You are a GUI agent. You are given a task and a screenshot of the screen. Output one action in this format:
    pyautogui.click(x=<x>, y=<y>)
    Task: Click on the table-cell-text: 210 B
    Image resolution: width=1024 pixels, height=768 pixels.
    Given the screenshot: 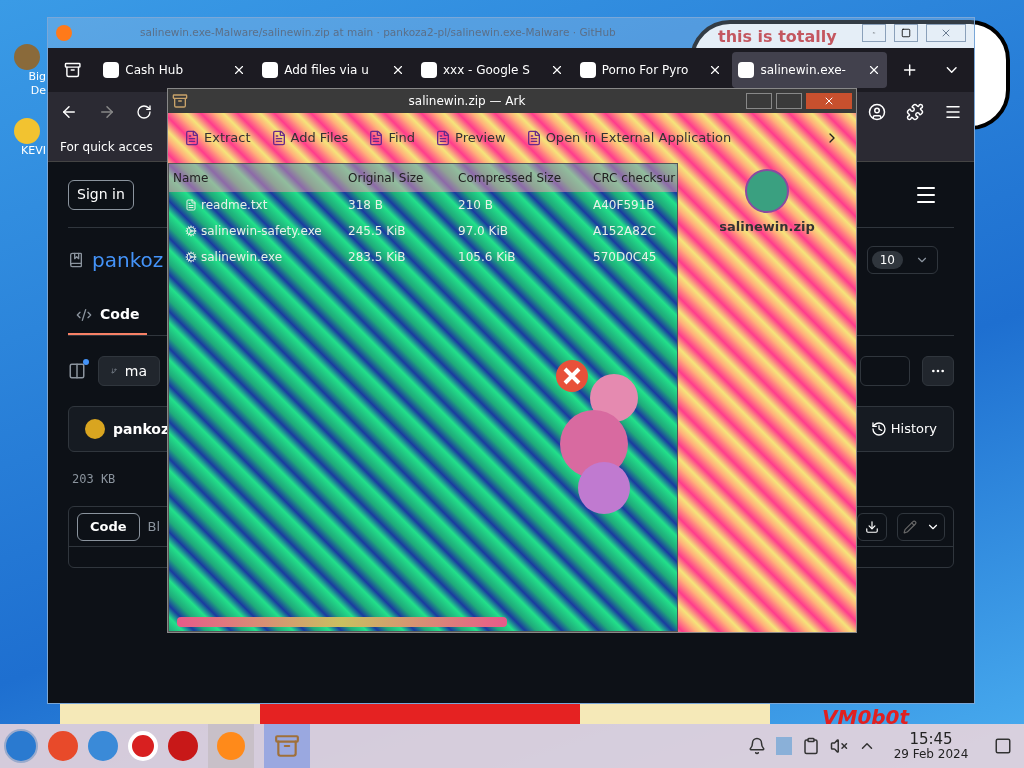 What is the action you would take?
    pyautogui.click(x=475, y=205)
    